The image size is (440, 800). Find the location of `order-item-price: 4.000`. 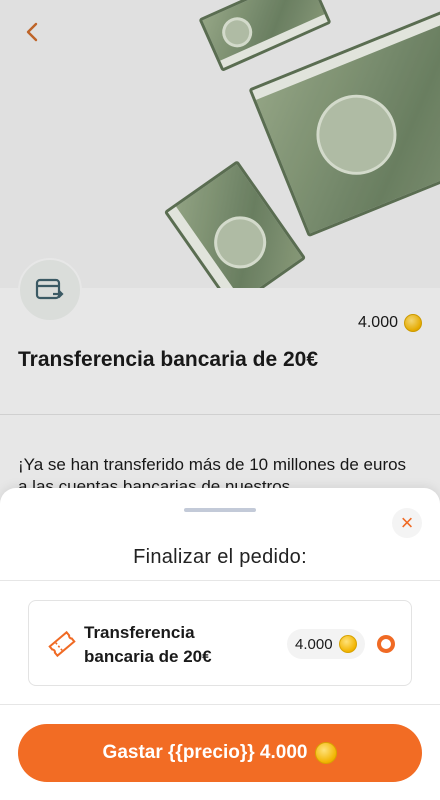

order-item-price: 4.000 is located at coordinates (326, 644).